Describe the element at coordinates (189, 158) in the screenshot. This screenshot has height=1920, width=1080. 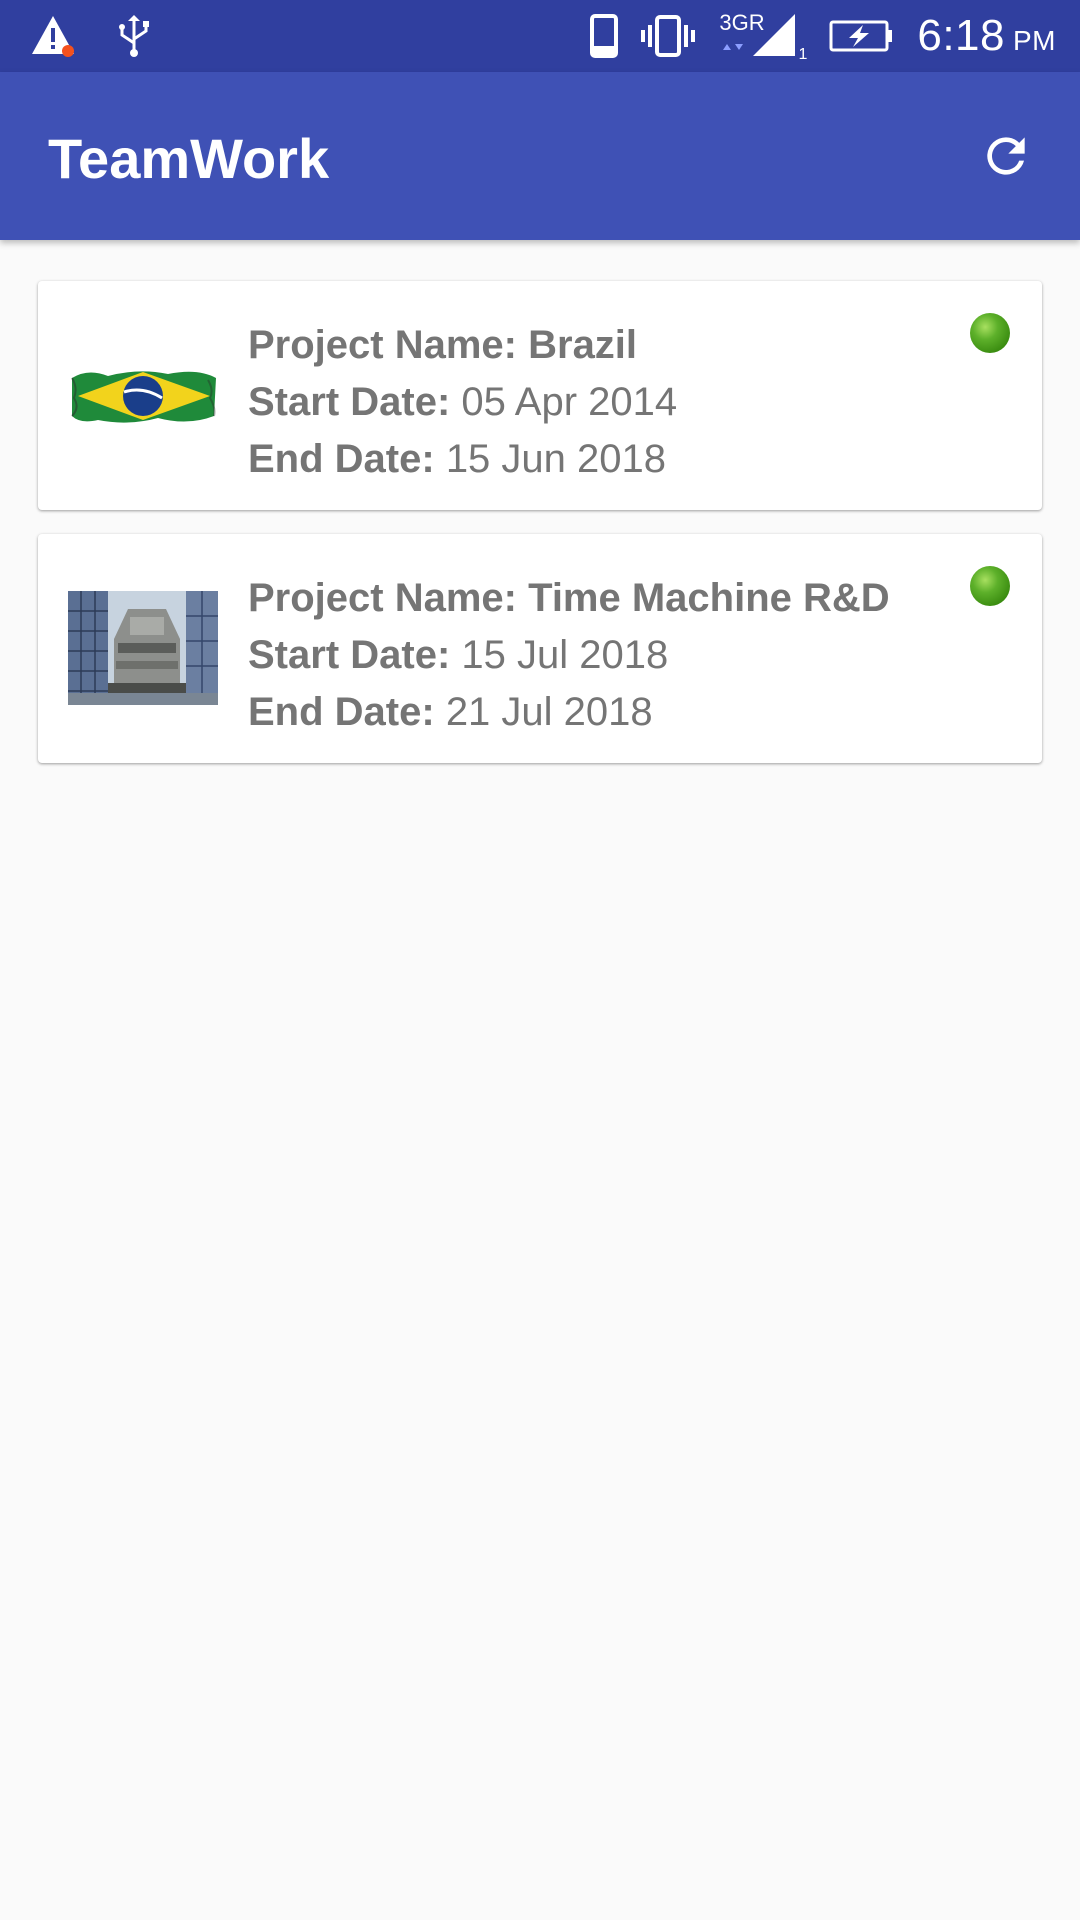
I see `app-title: TeamWork` at that location.